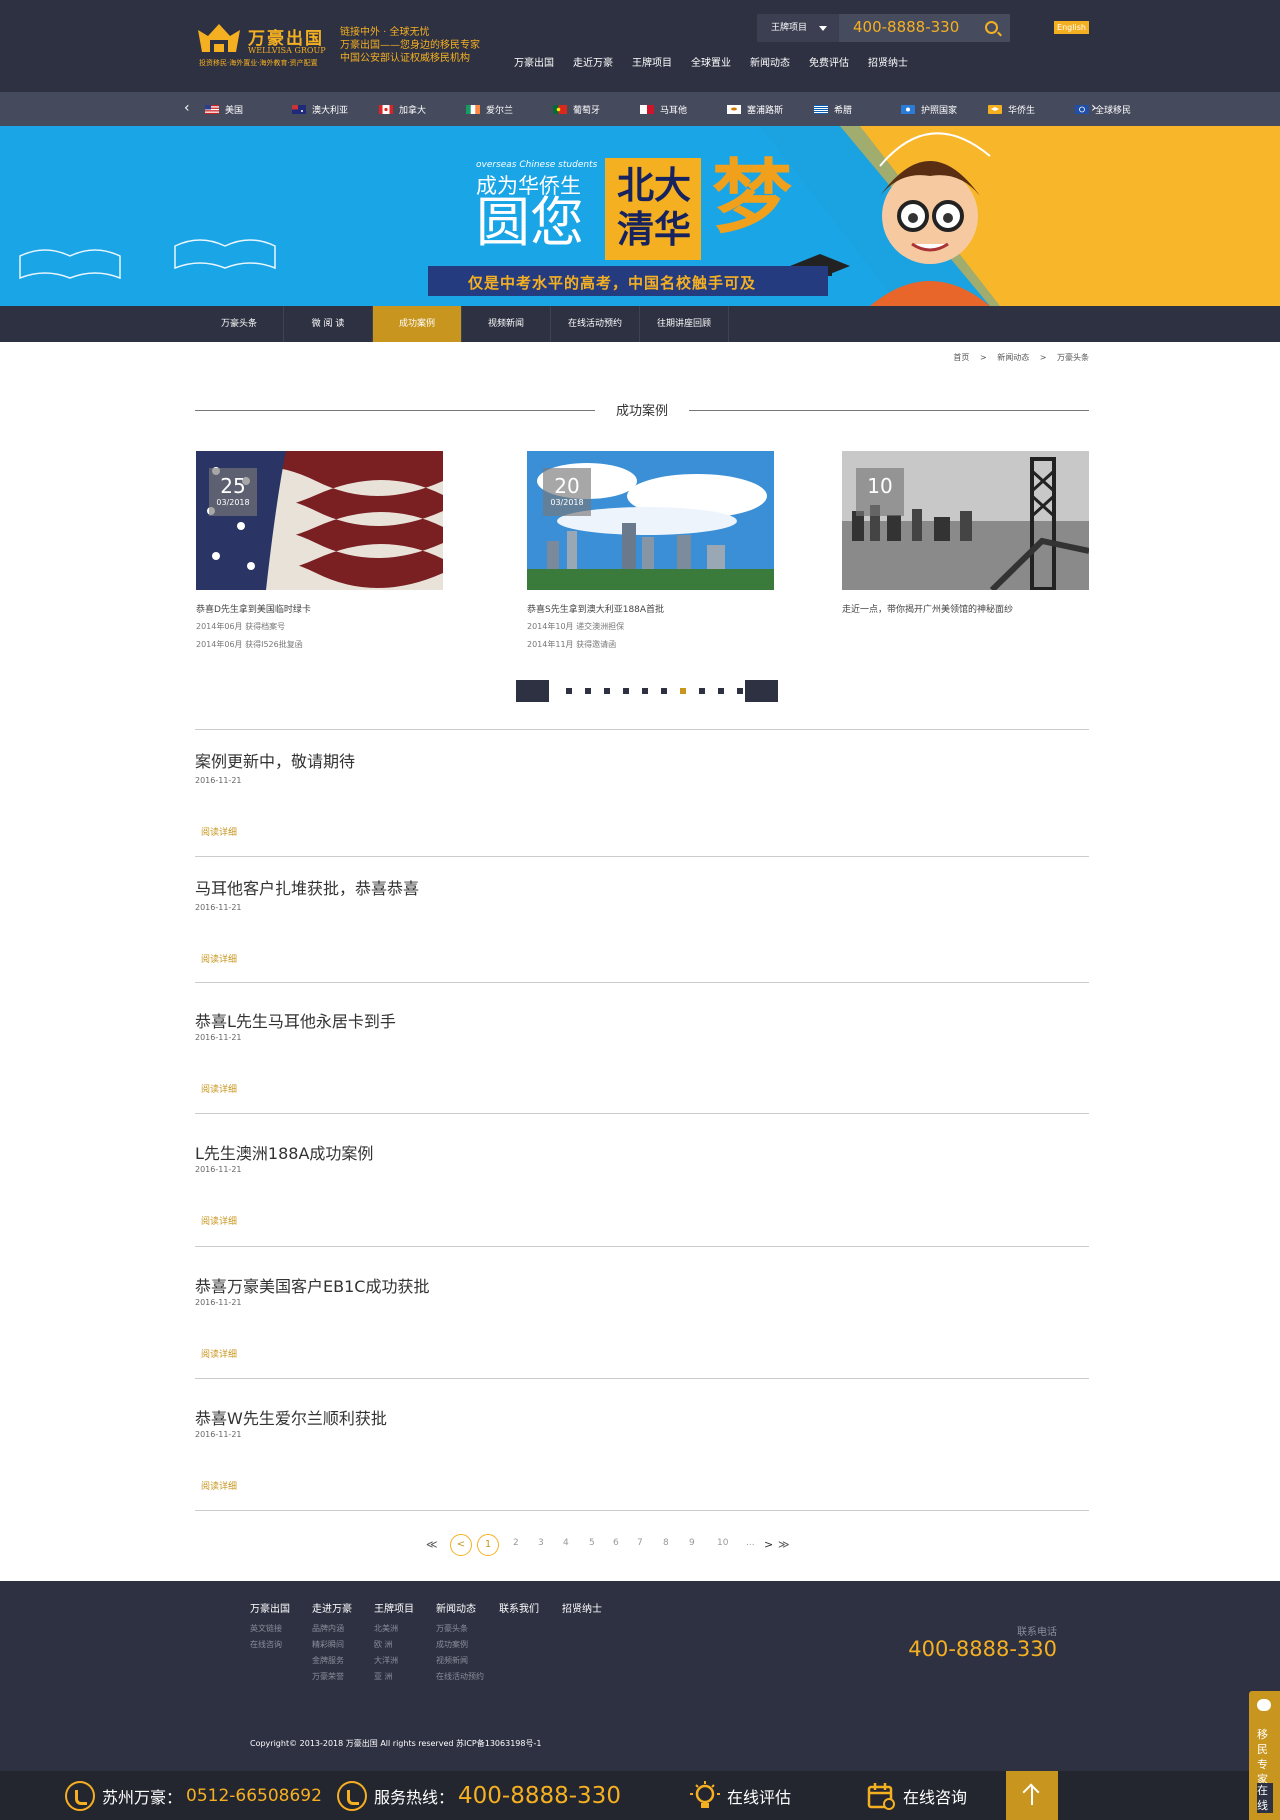 The width and height of the screenshot is (1280, 1820). What do you see at coordinates (1071, 27) in the screenshot?
I see `english-button: English` at bounding box center [1071, 27].